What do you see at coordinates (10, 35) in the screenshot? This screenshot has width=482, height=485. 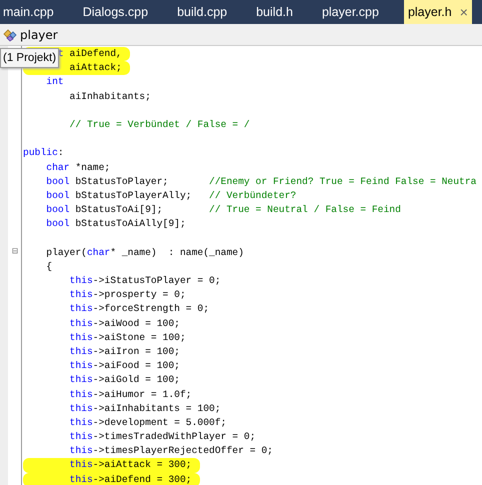 I see `class-icon` at bounding box center [10, 35].